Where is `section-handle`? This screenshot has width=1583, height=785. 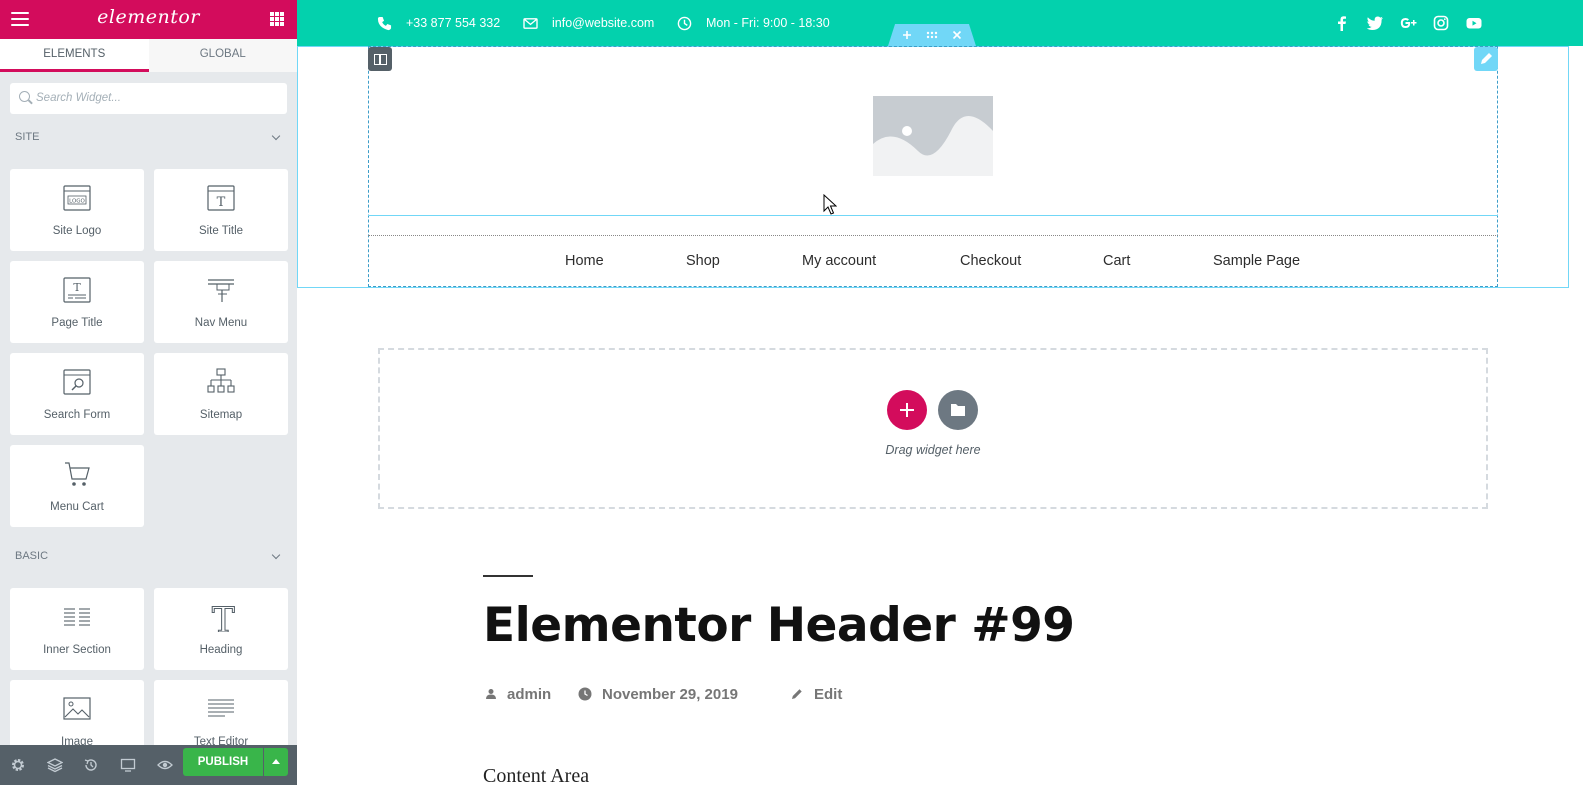 section-handle is located at coordinates (932, 35).